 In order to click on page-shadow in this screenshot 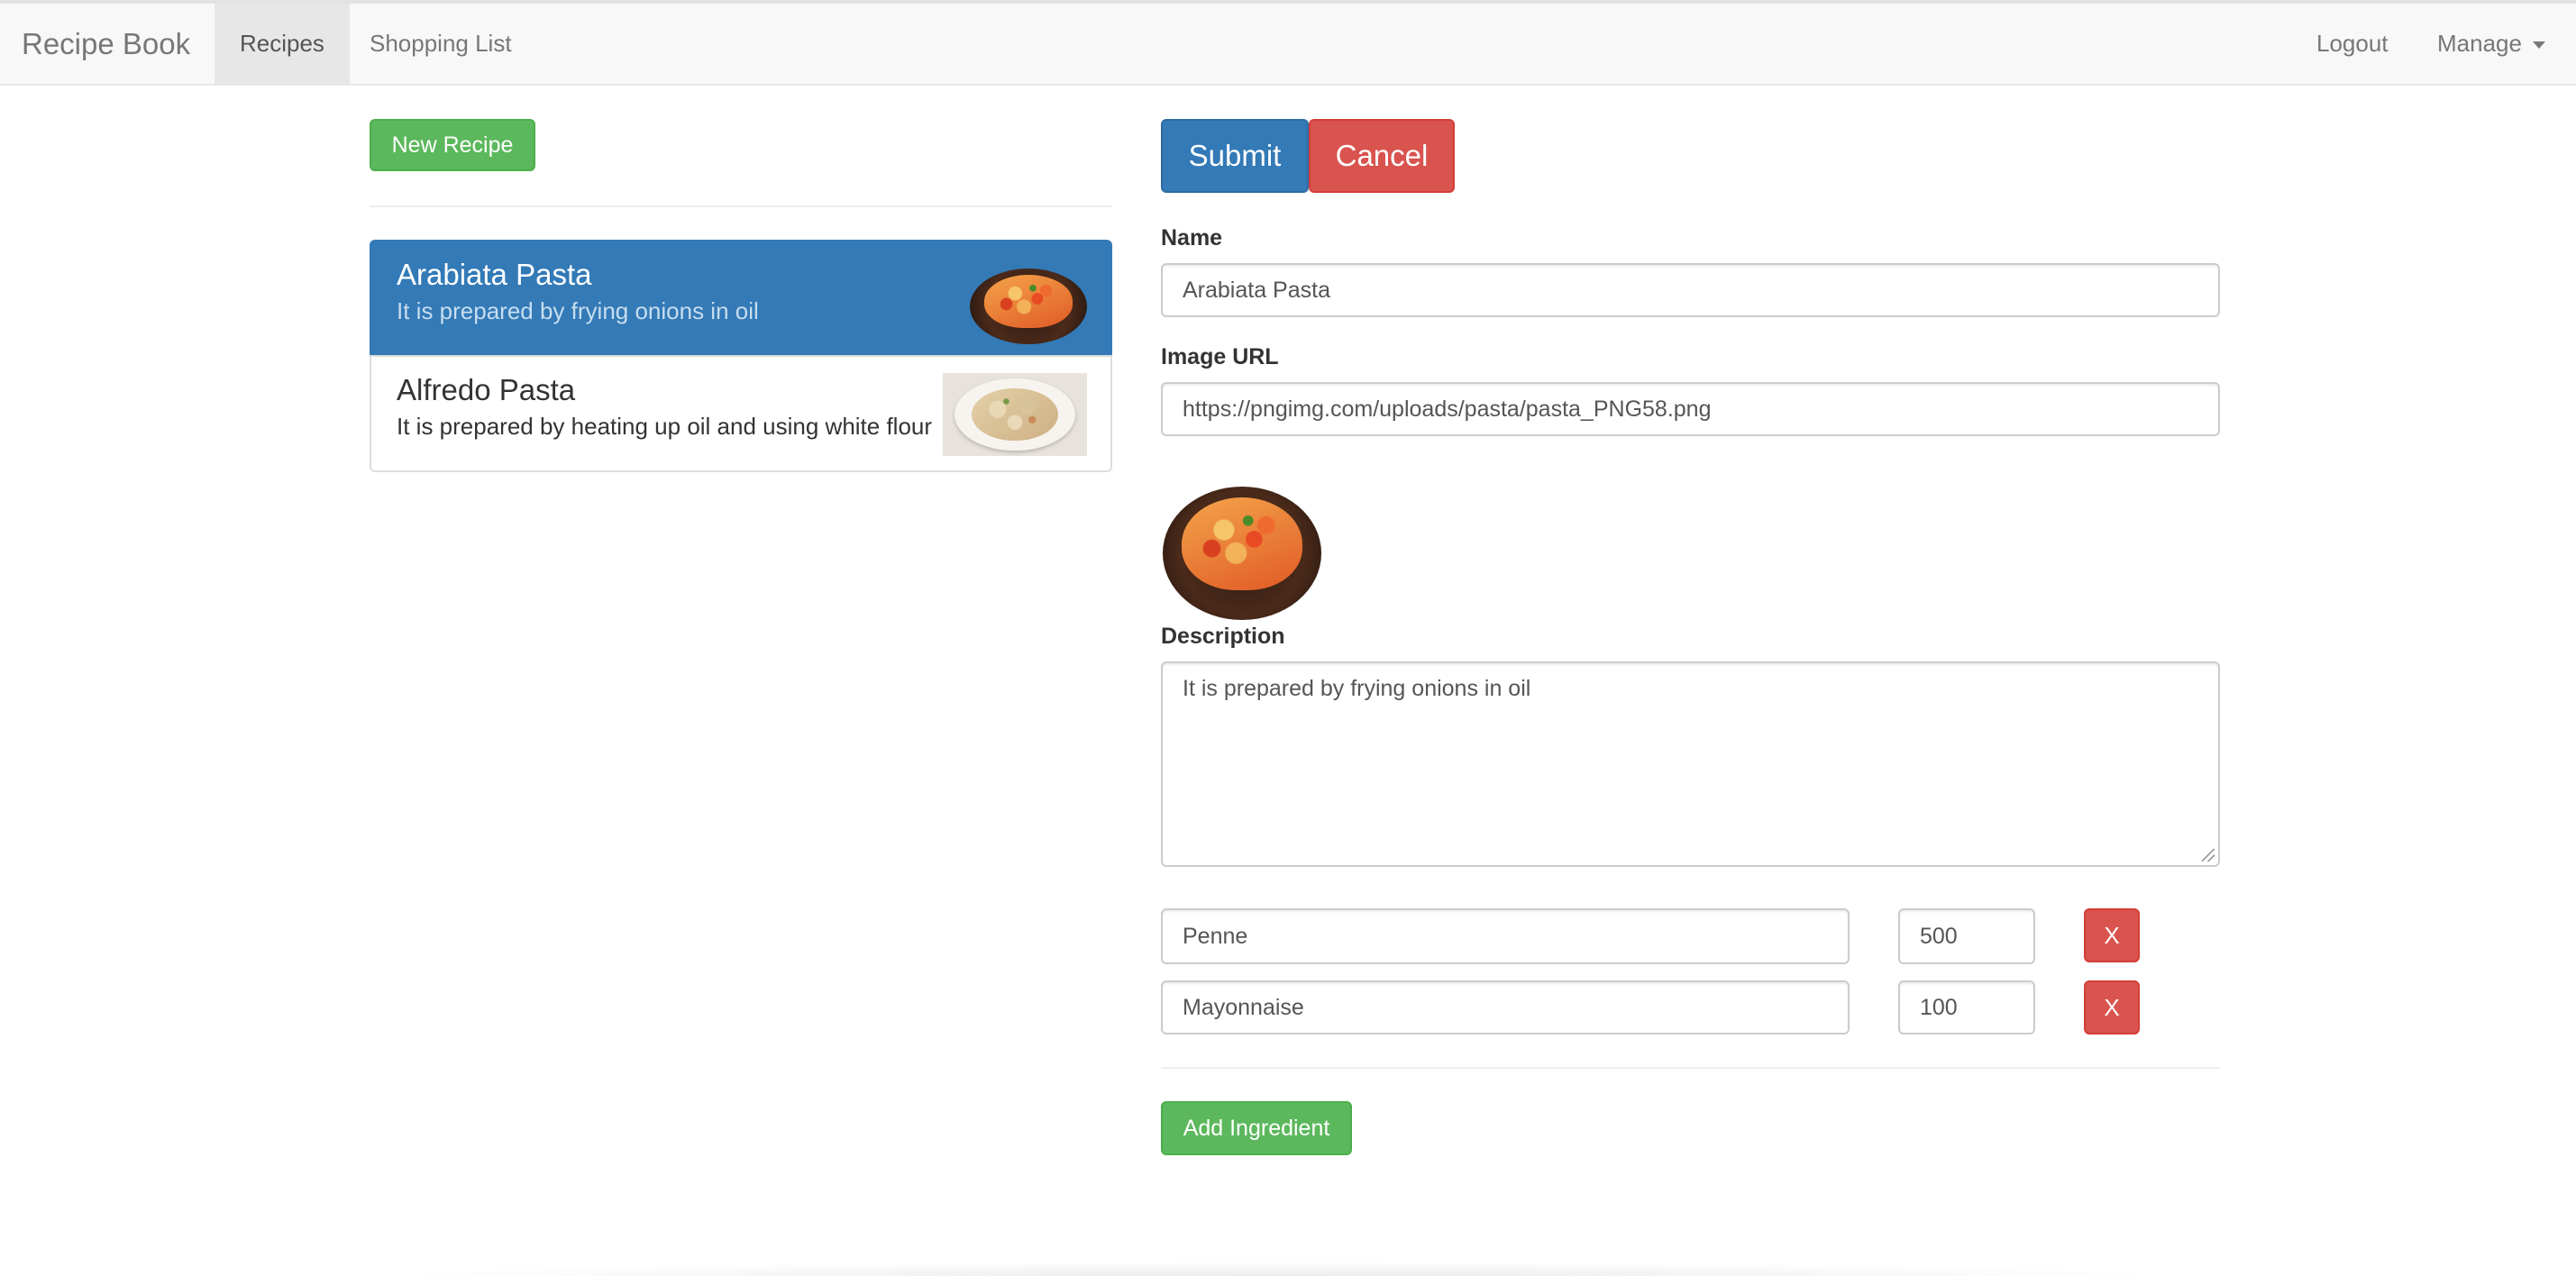, I will do `click(1280, 1269)`.